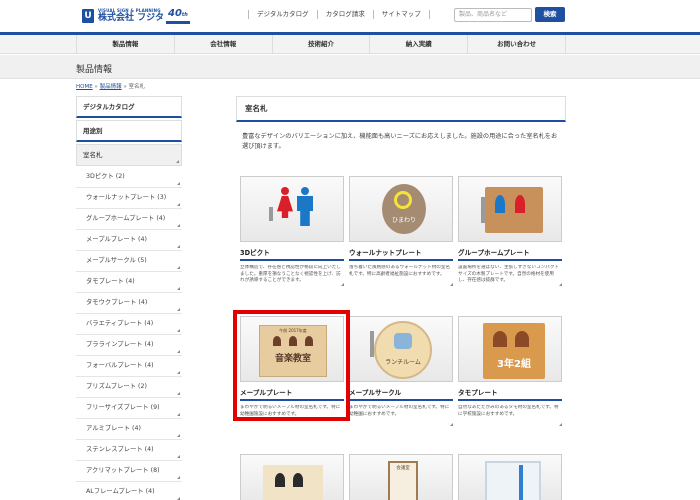  I want to click on product-card-row3-2: 会議室, so click(401, 477).